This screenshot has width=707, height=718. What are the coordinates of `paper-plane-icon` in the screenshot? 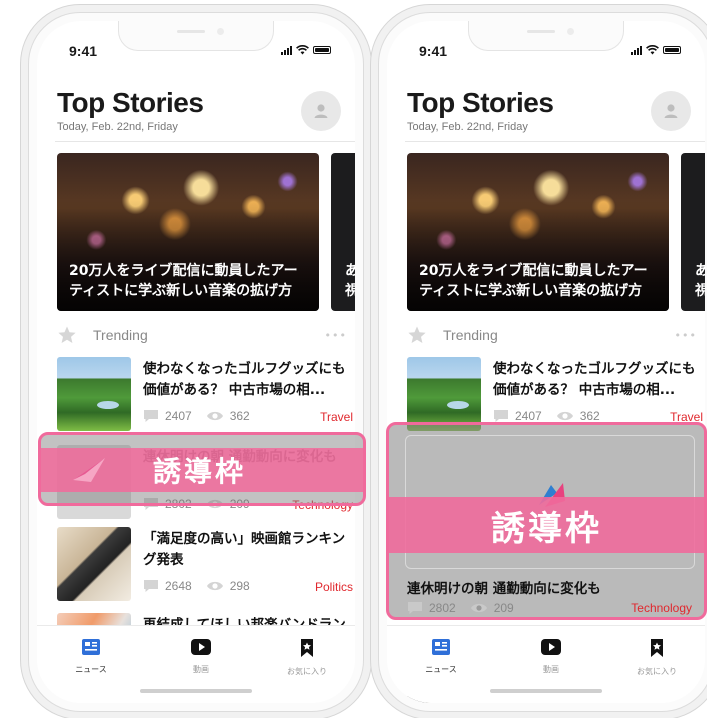 It's located at (89, 470).